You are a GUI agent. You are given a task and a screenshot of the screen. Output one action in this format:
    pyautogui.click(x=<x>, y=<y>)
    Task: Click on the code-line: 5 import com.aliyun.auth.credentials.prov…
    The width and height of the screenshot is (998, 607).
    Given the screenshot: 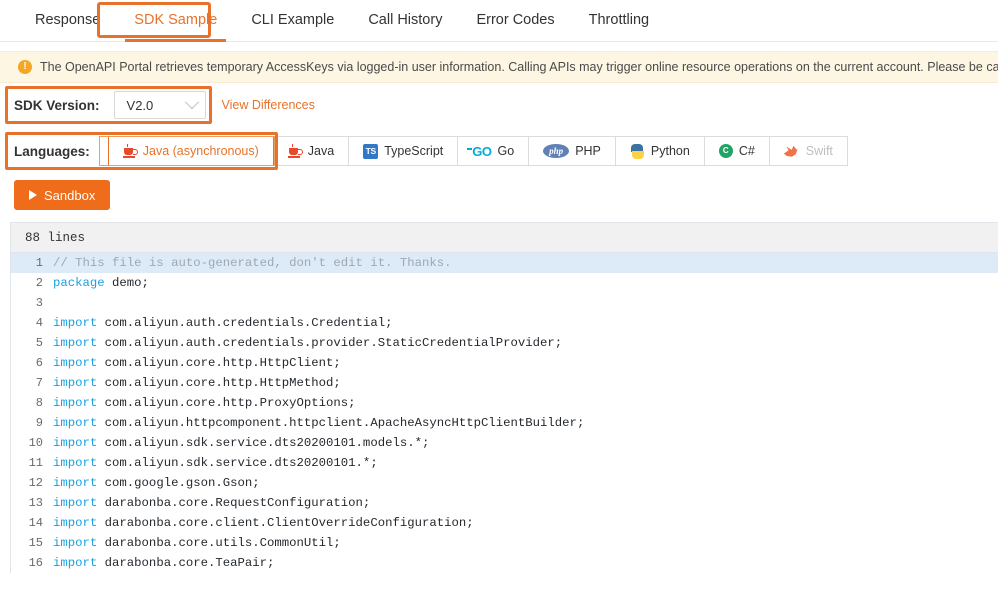 What is the action you would take?
    pyautogui.click(x=504, y=343)
    